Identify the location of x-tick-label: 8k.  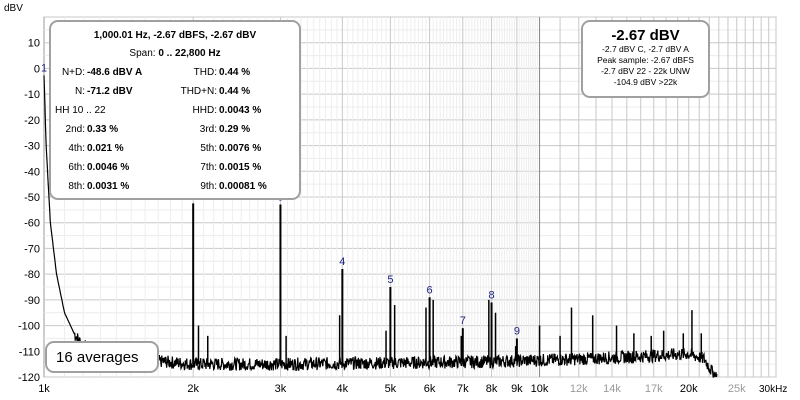
(492, 389).